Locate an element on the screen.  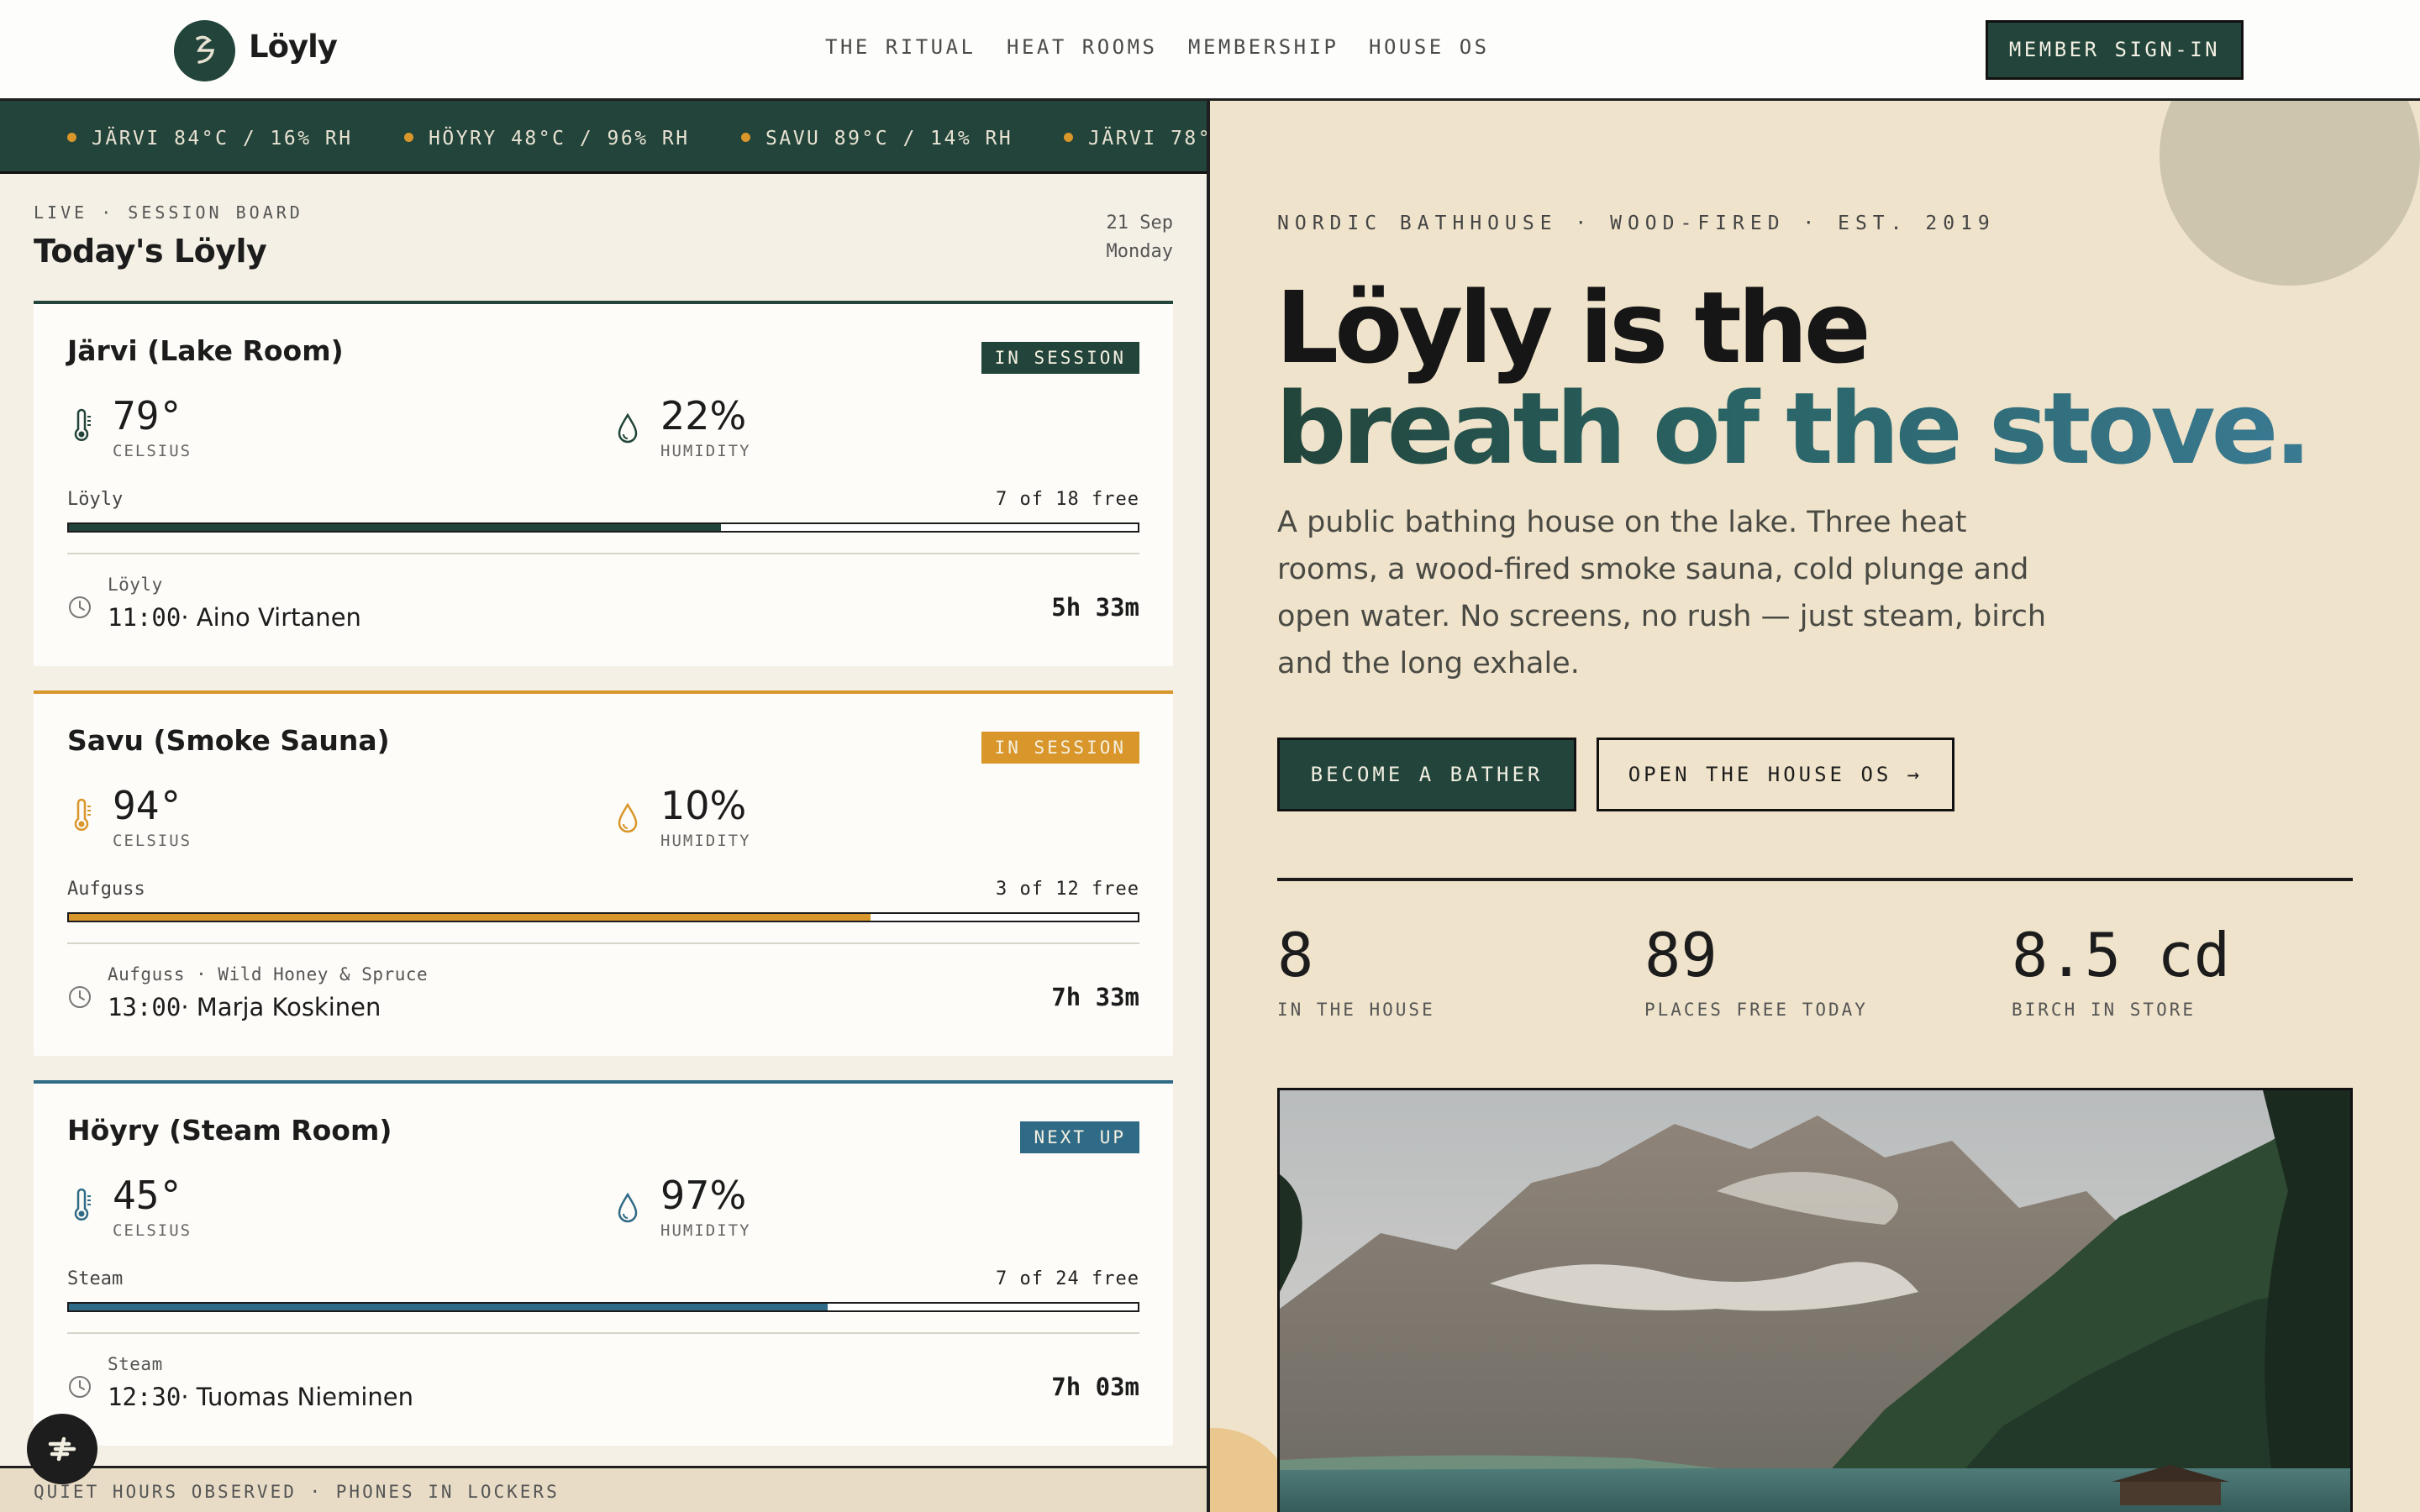
session-detail: 13:00· Marja Koskinen is located at coordinates (244, 1007).